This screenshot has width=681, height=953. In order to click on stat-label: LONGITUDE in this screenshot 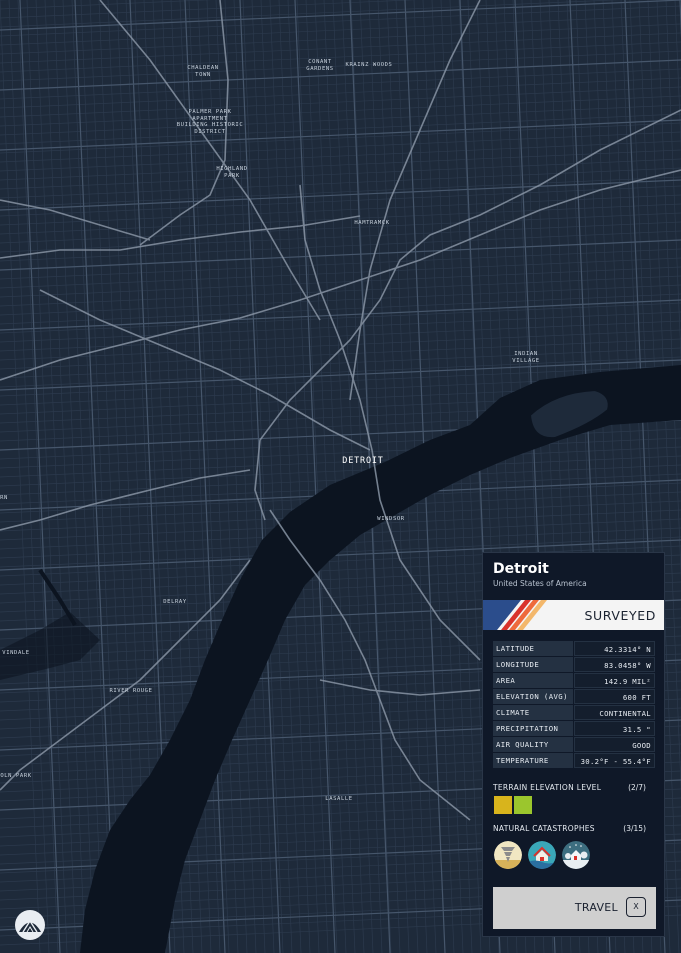, I will do `click(533, 664)`.